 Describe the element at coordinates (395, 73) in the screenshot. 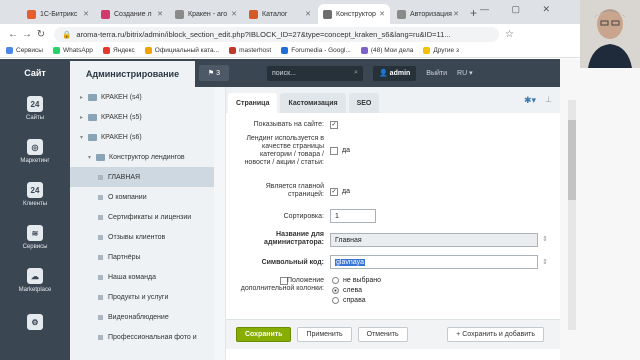

I see `user-menu: 👤 admin` at that location.